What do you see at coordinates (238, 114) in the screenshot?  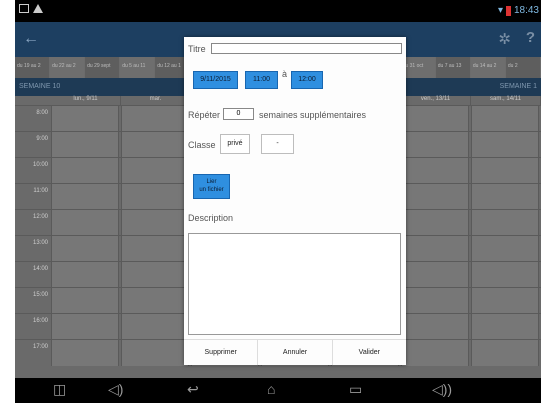 I see `repeat-weeks-input: 0` at bounding box center [238, 114].